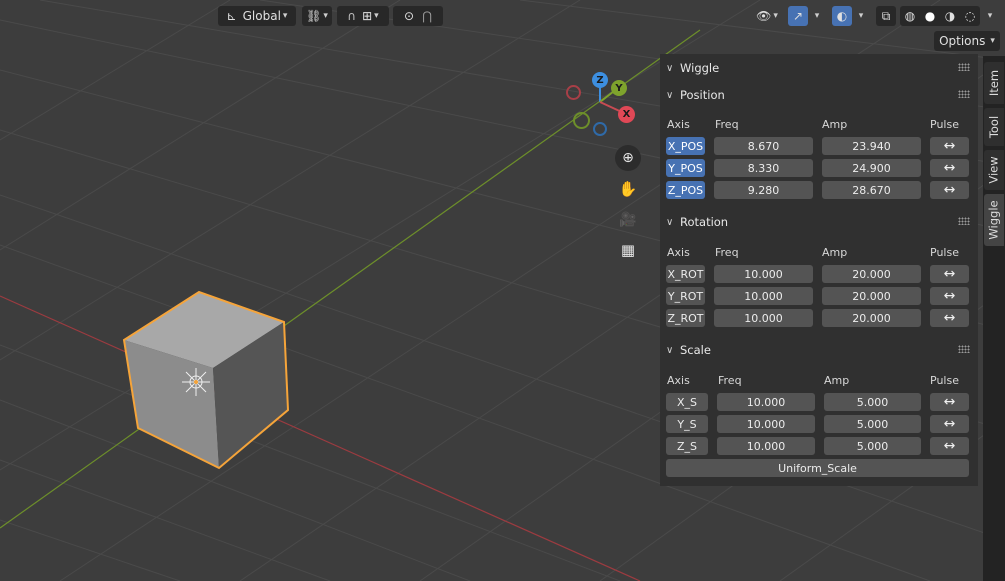 The height and width of the screenshot is (581, 1005). What do you see at coordinates (994, 127) in the screenshot?
I see `tab-tool: Tool` at bounding box center [994, 127].